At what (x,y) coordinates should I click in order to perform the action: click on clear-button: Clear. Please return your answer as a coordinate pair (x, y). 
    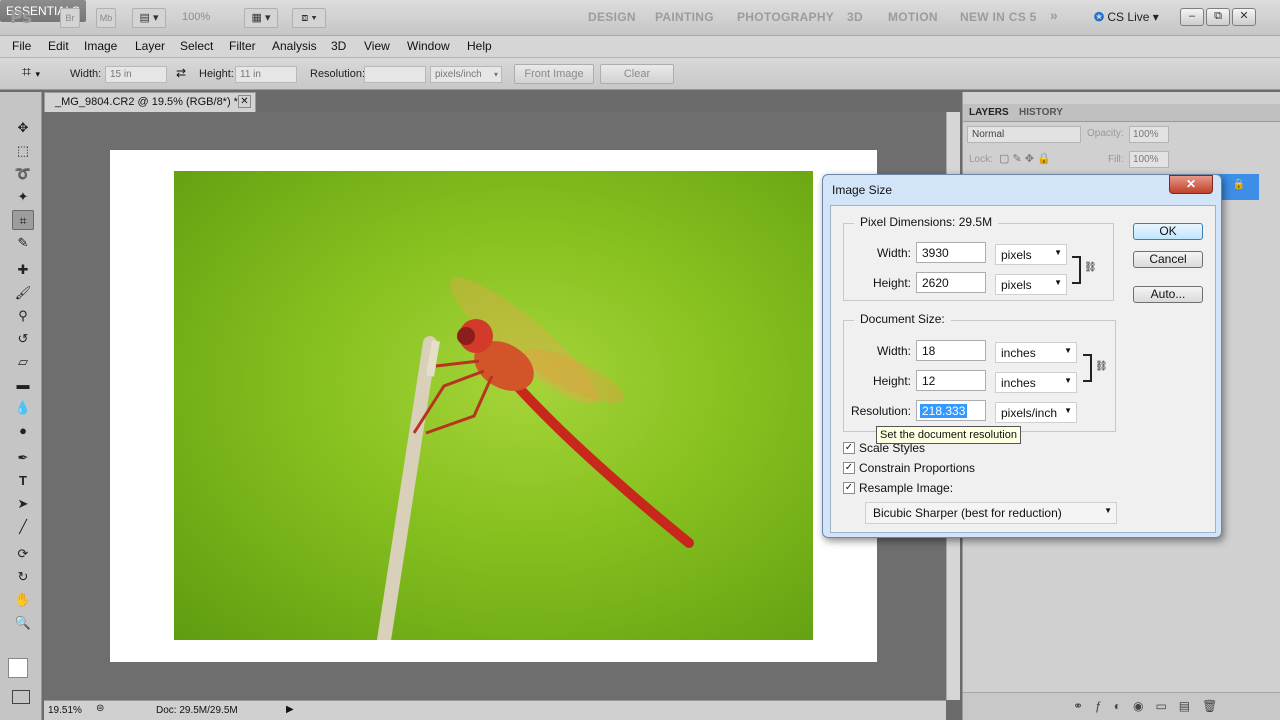
    Looking at the image, I should click on (637, 74).